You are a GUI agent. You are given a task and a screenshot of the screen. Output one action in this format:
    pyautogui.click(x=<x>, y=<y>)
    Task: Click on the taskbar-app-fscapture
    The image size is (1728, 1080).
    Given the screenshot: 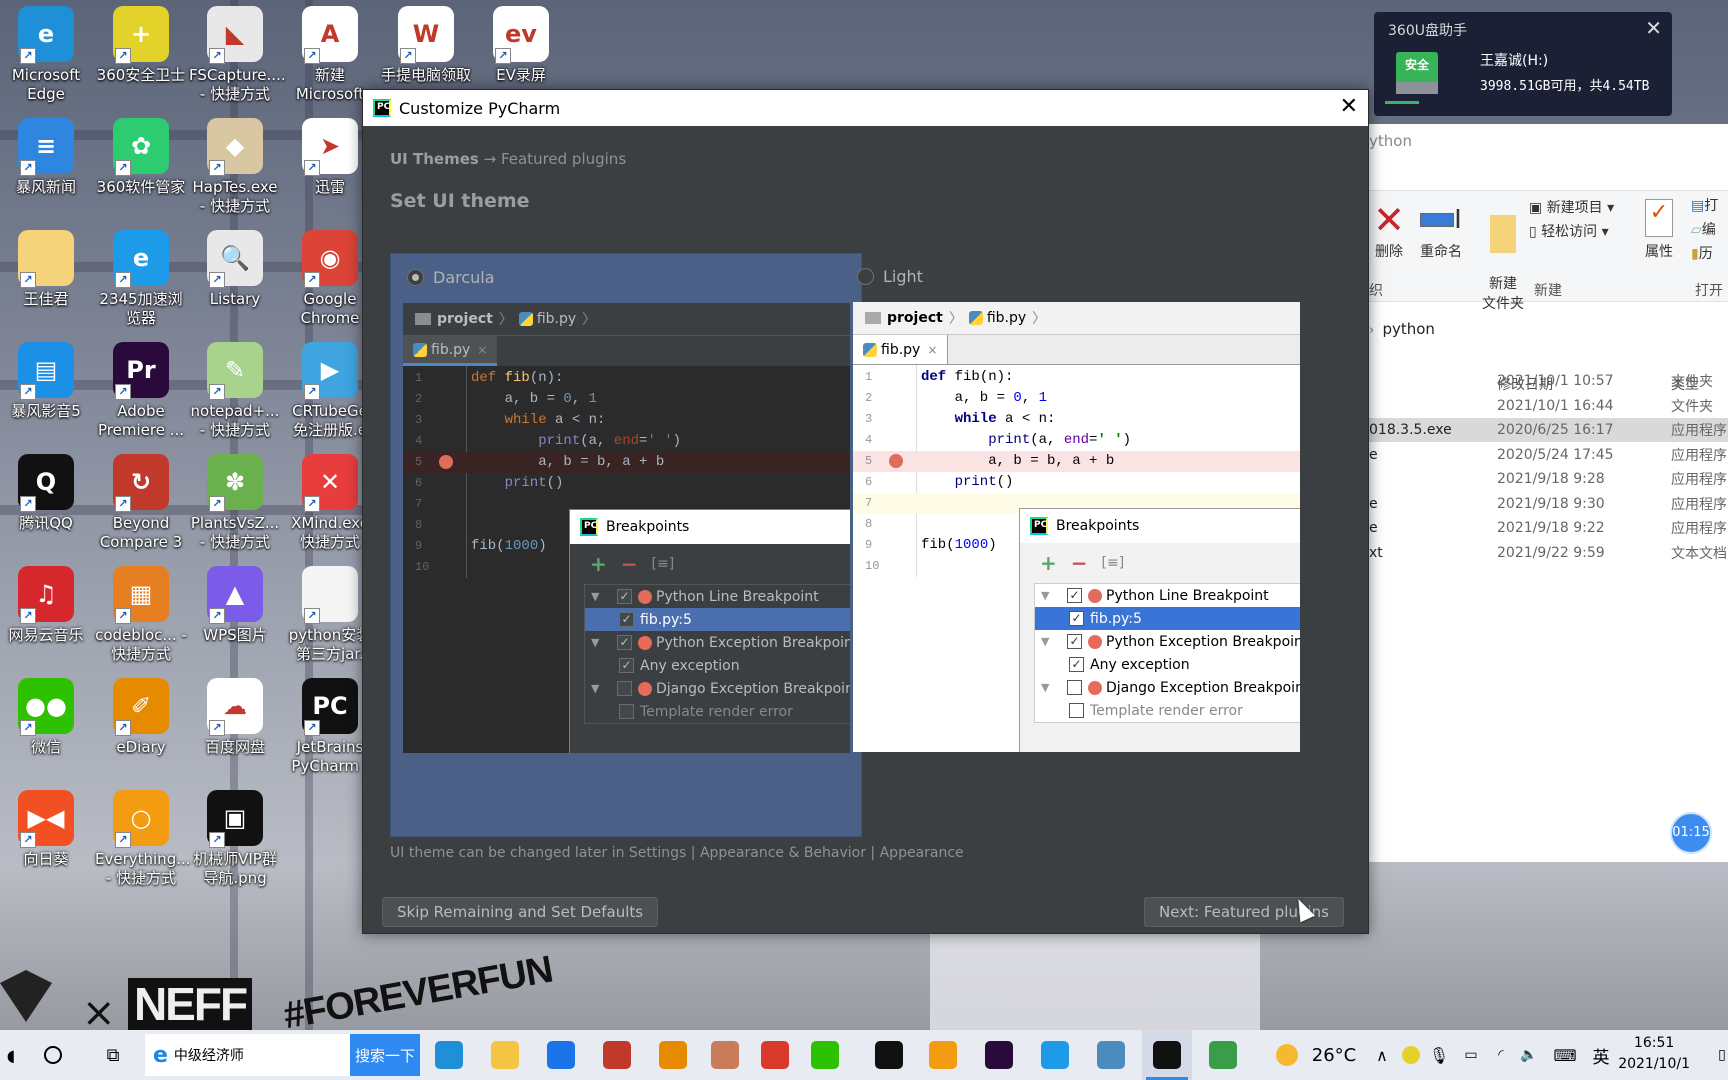 What is the action you would take?
    pyautogui.click(x=775, y=1055)
    